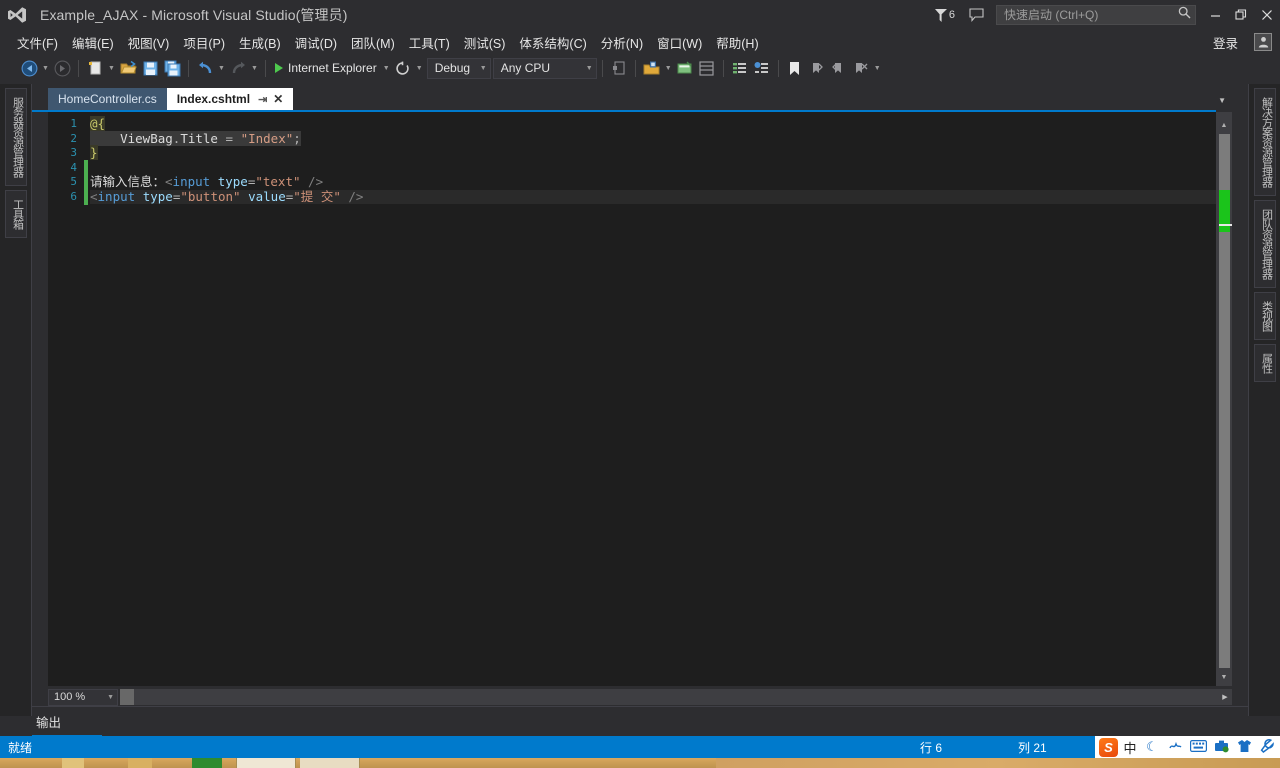 This screenshot has height=768, width=1280. What do you see at coordinates (668, 68) in the screenshot?
I see `solution-explorer-dropdown-icon: ▼` at bounding box center [668, 68].